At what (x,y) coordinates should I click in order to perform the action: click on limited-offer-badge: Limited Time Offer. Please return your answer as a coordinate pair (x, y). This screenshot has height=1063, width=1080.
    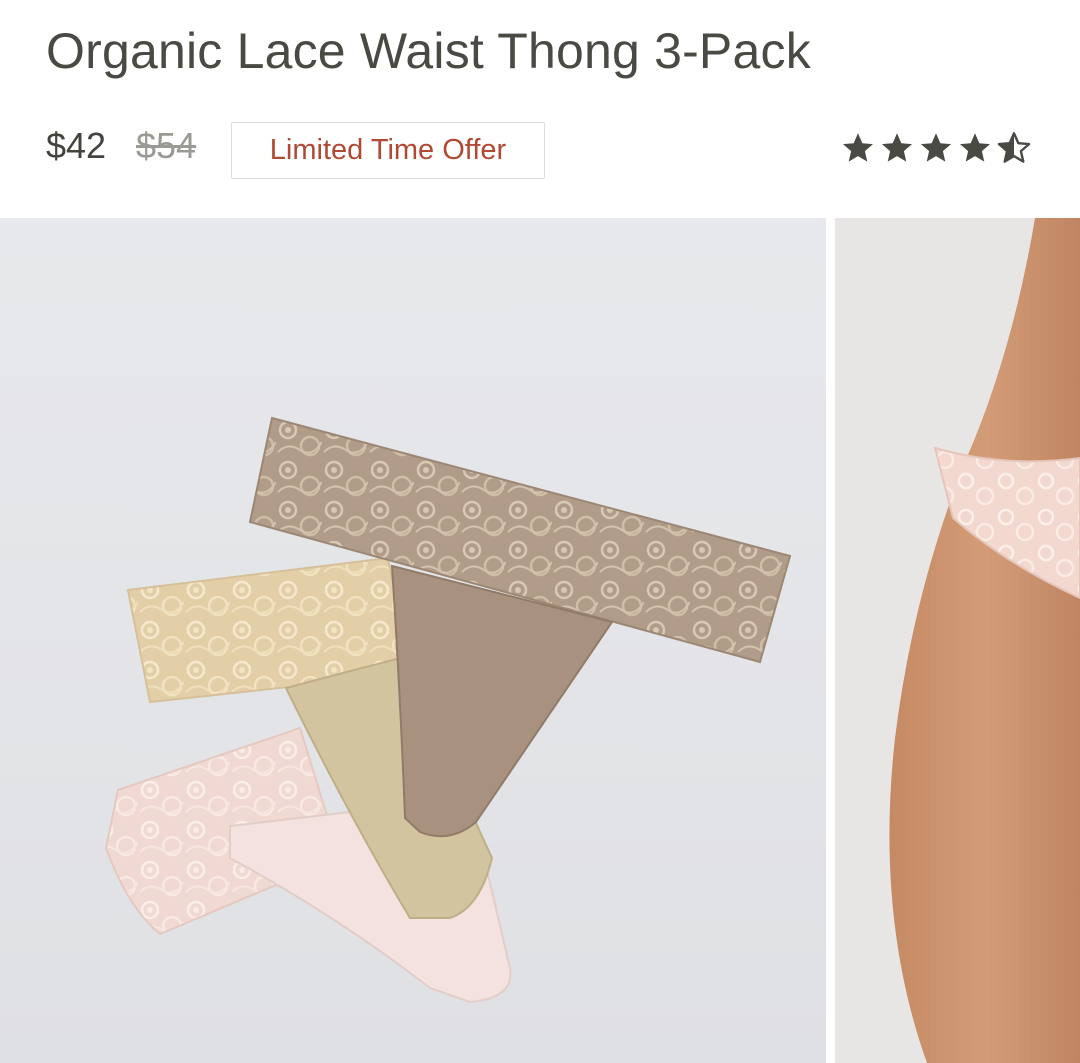
    Looking at the image, I should click on (388, 150).